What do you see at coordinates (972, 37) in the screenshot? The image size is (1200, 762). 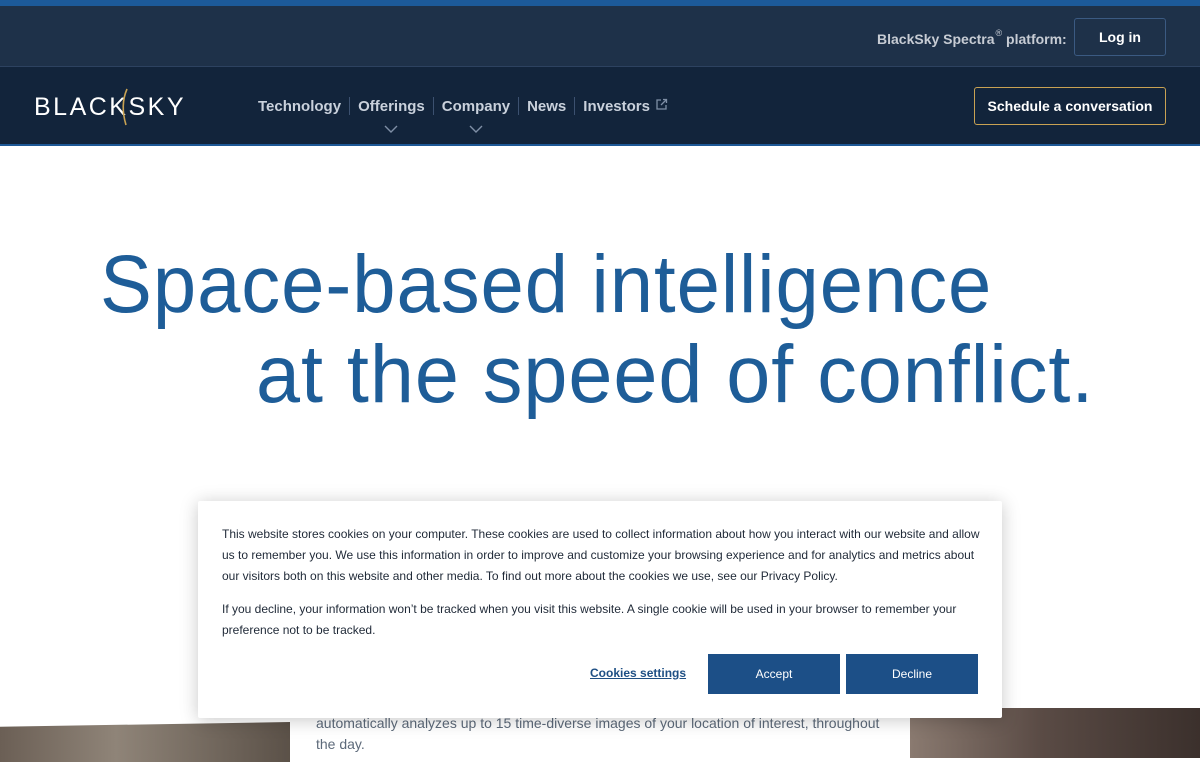 I see `platform-label: BlackSky Spectra® platform:` at bounding box center [972, 37].